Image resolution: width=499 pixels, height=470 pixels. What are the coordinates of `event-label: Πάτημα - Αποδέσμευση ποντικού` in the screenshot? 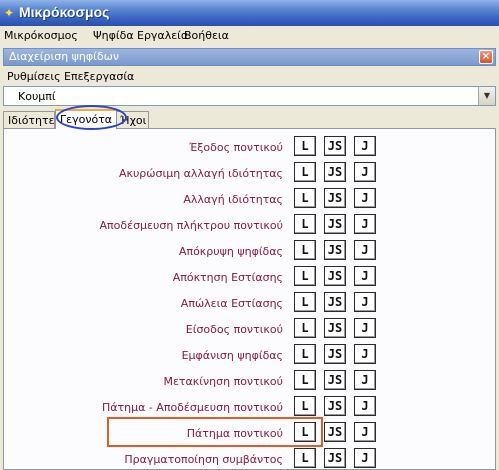 It's located at (192, 407).